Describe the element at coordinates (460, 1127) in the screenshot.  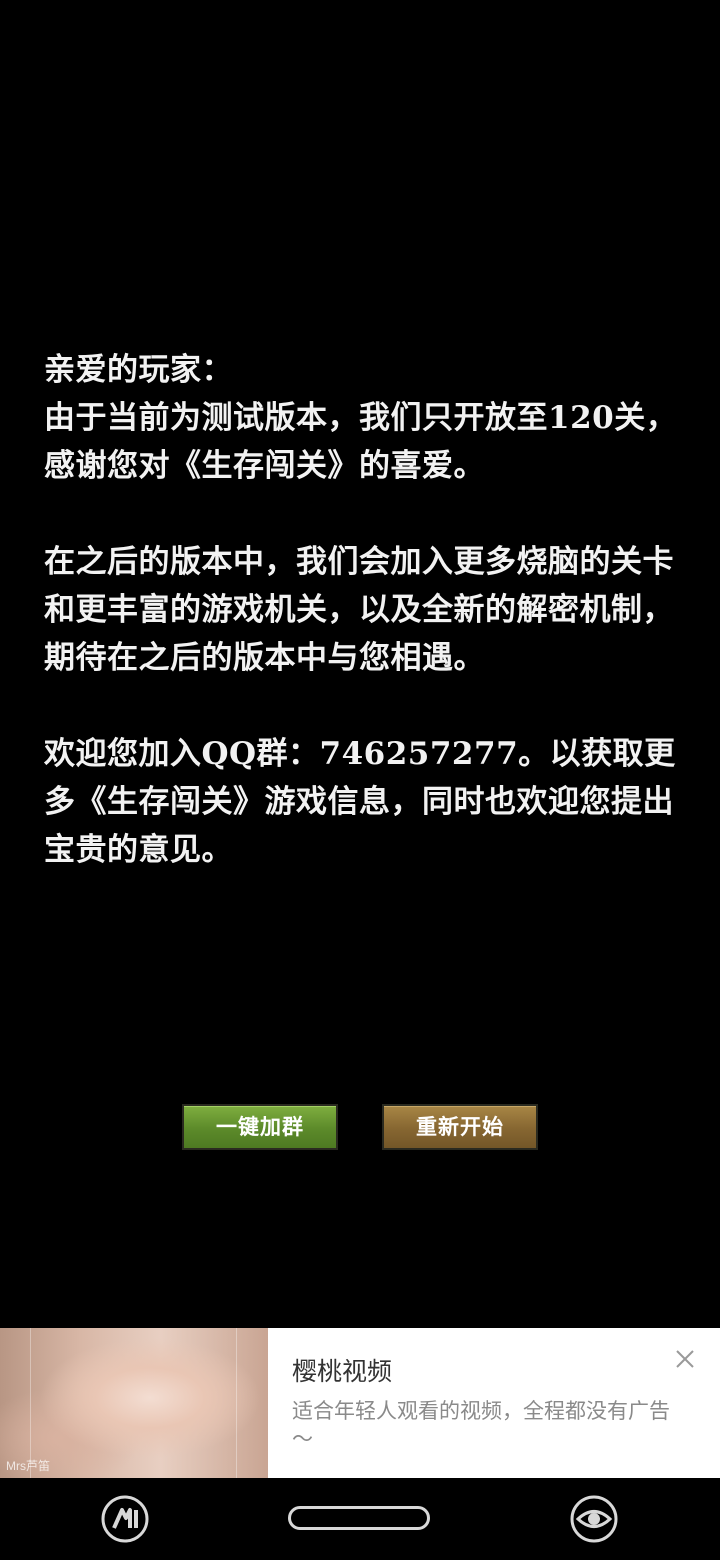
I see `restart-button: 重新开始` at that location.